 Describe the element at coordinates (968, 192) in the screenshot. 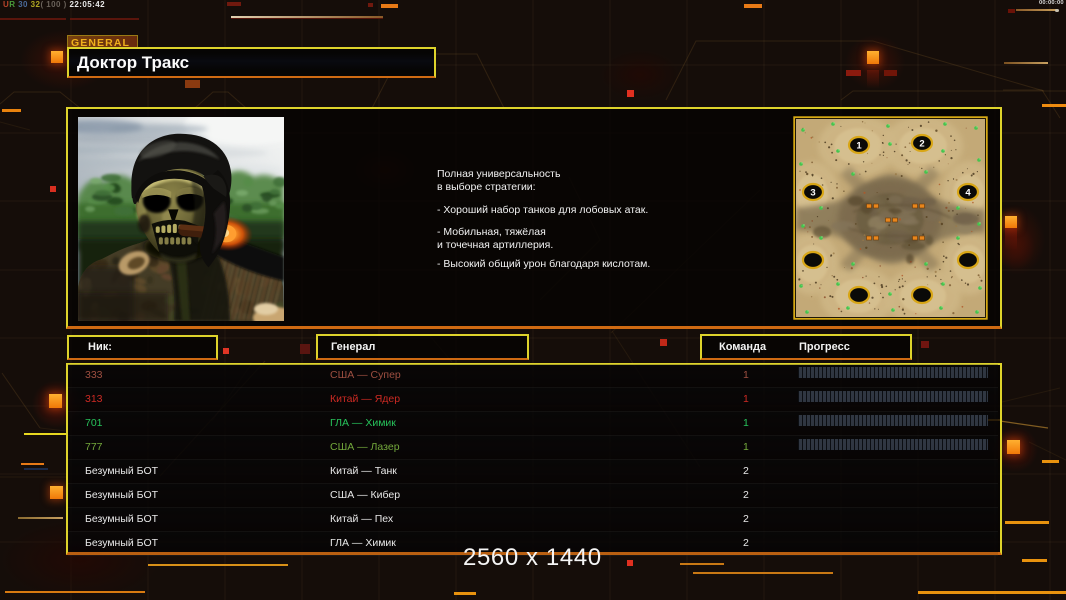

I see `svg-text: 4` at that location.